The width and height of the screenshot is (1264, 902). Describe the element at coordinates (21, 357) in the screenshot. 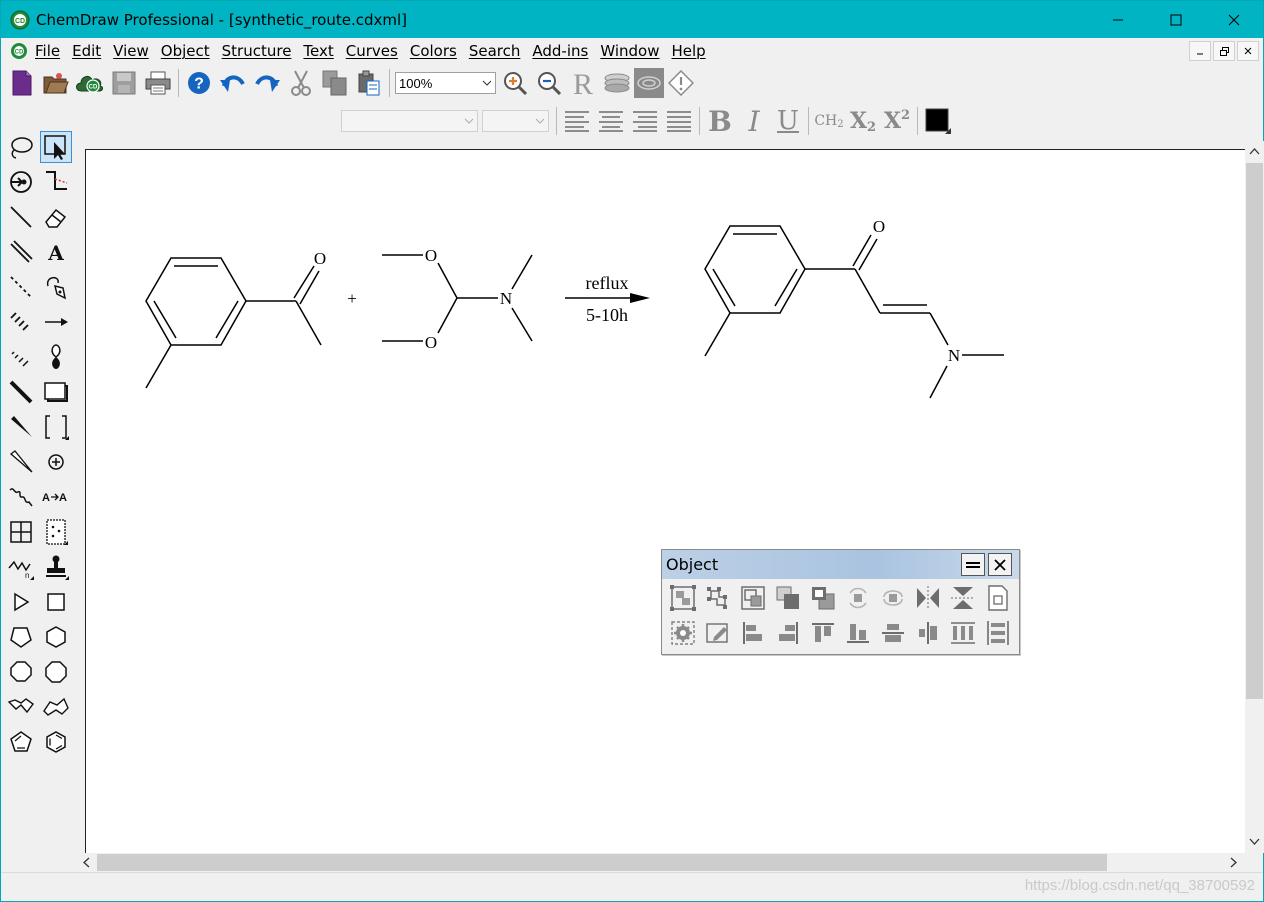

I see `hashed-wedge-tool` at that location.